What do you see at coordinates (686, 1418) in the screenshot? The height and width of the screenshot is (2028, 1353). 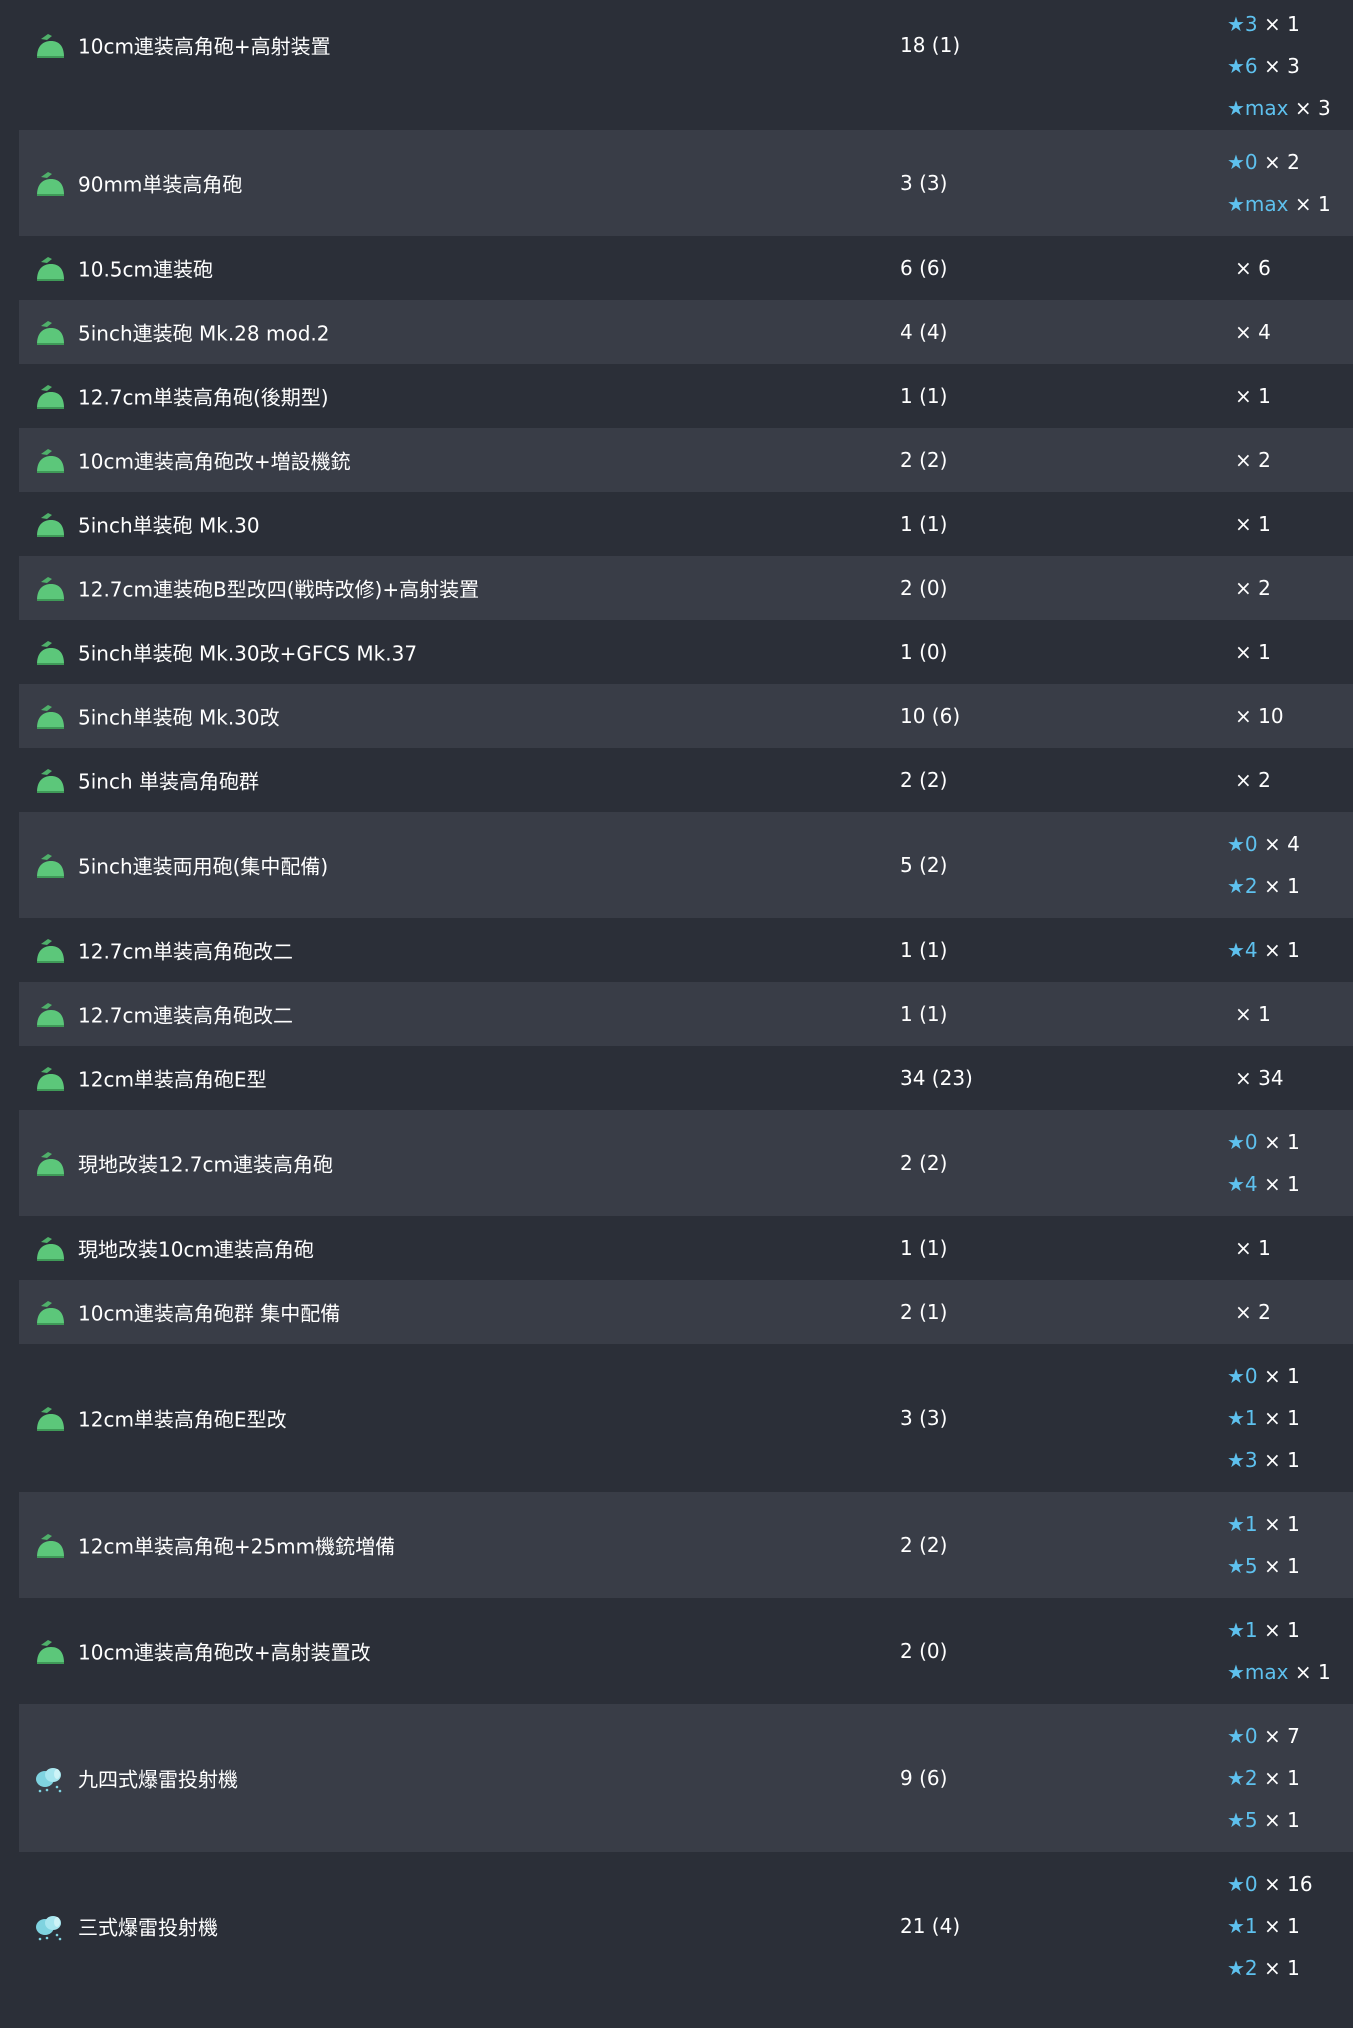 I see `table-row: 12cm単装高角砲E型改 3 (3) ★0 × 1 ★1 × 1 ★3 × 1` at bounding box center [686, 1418].